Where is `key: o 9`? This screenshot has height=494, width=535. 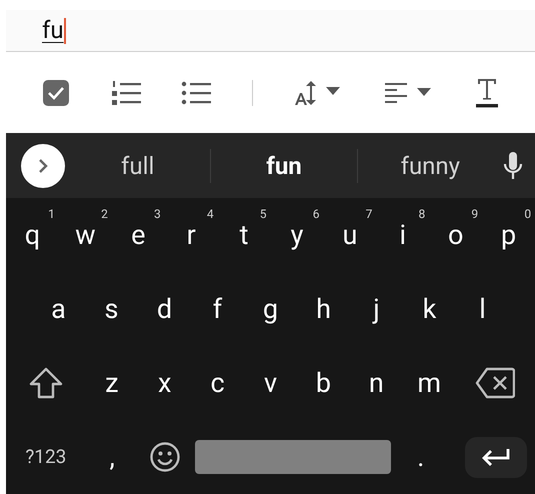
key: o 9 is located at coordinates (455, 235).